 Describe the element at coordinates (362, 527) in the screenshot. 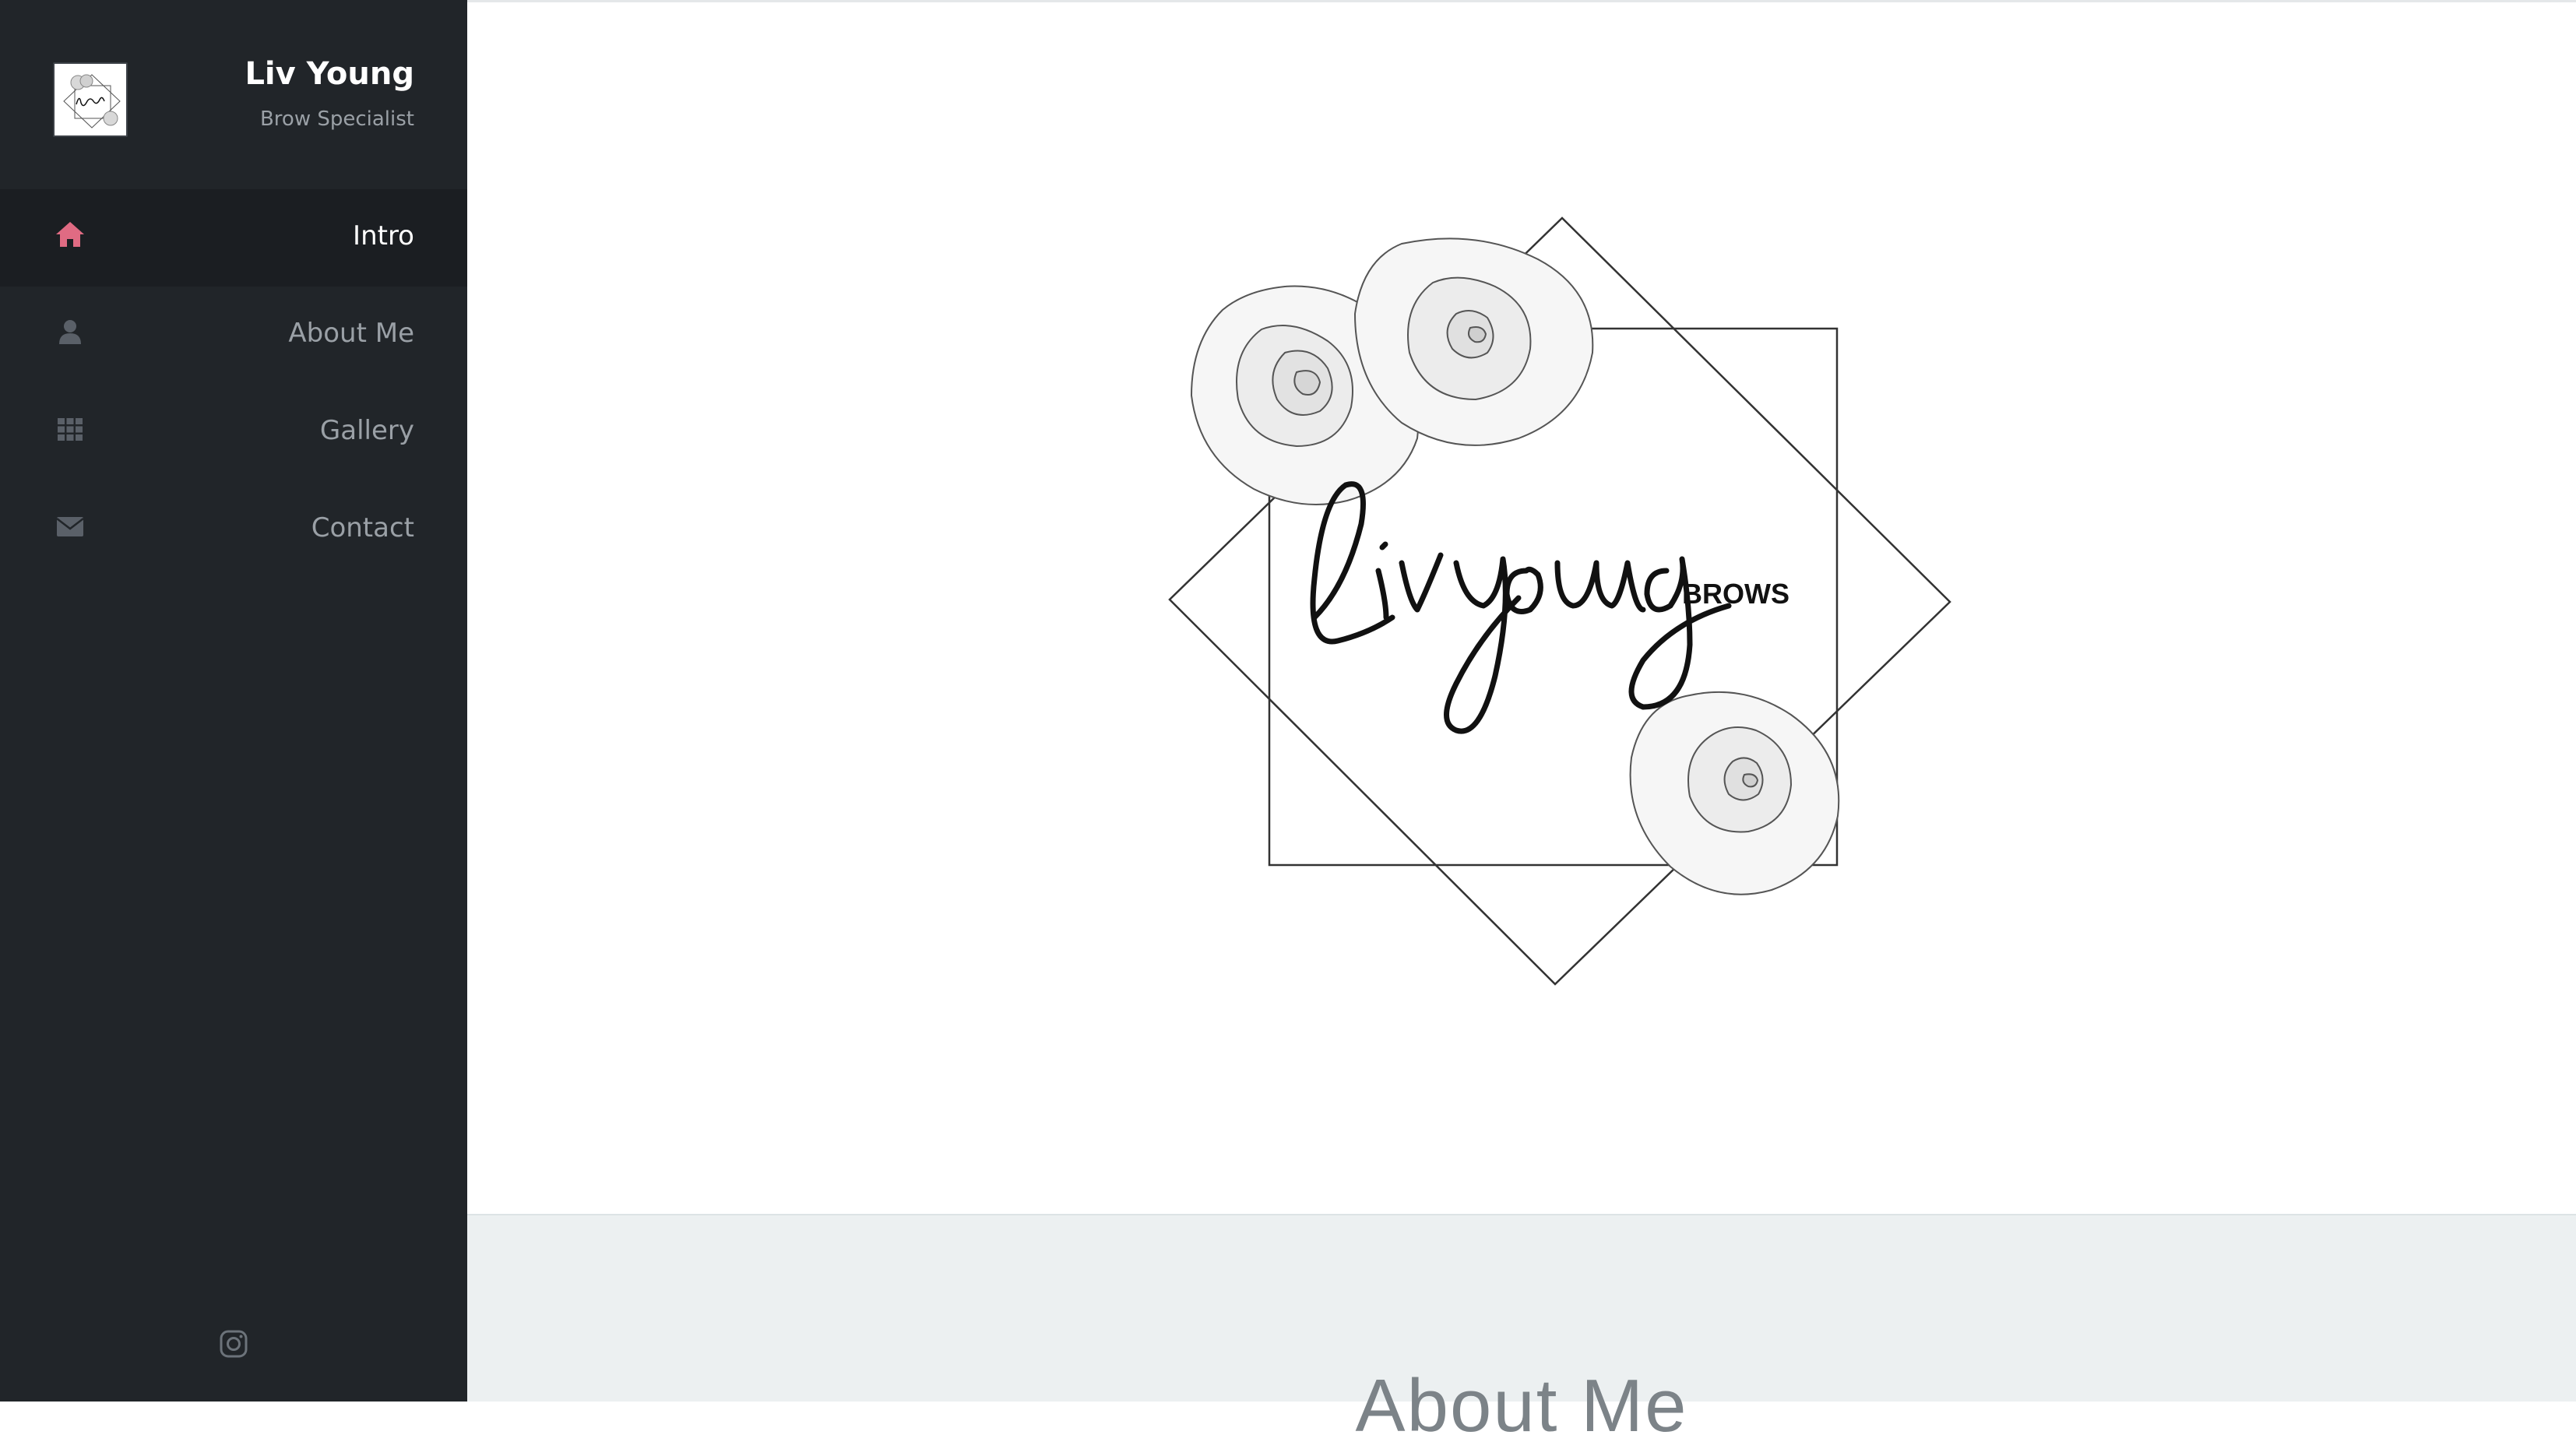

I see `nav-item-label: Contact` at that location.